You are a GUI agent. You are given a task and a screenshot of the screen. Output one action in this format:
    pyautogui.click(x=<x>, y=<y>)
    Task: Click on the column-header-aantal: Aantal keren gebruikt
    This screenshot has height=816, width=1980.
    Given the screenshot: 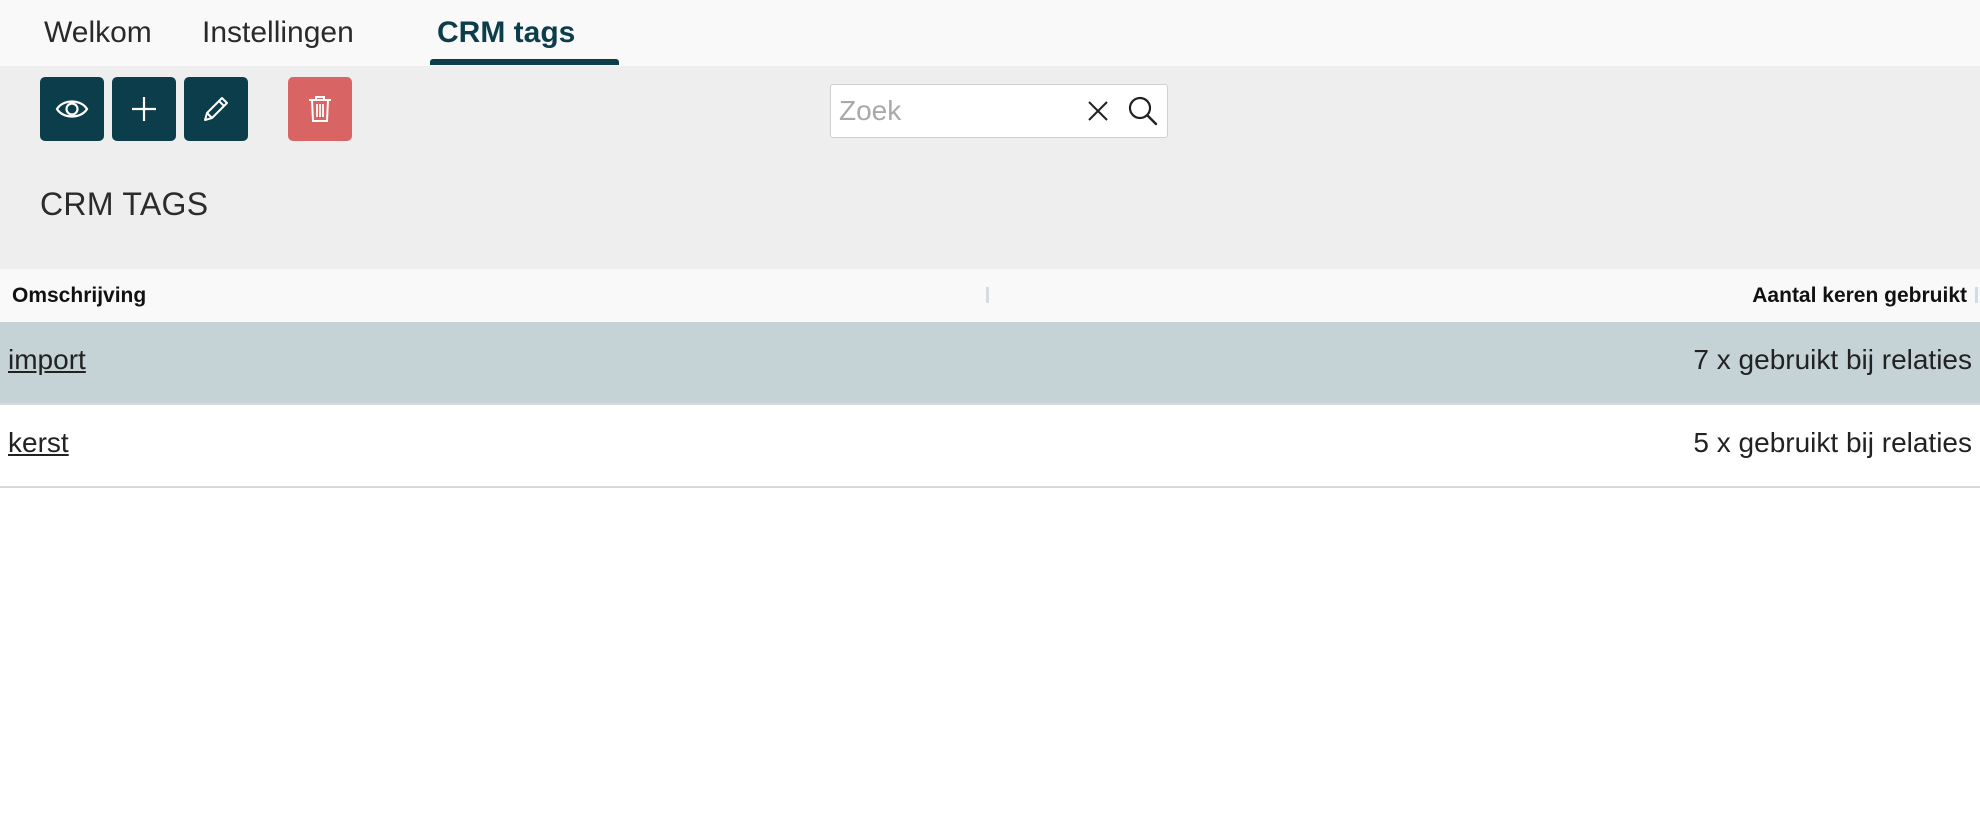 What is the action you would take?
    pyautogui.click(x=1859, y=295)
    